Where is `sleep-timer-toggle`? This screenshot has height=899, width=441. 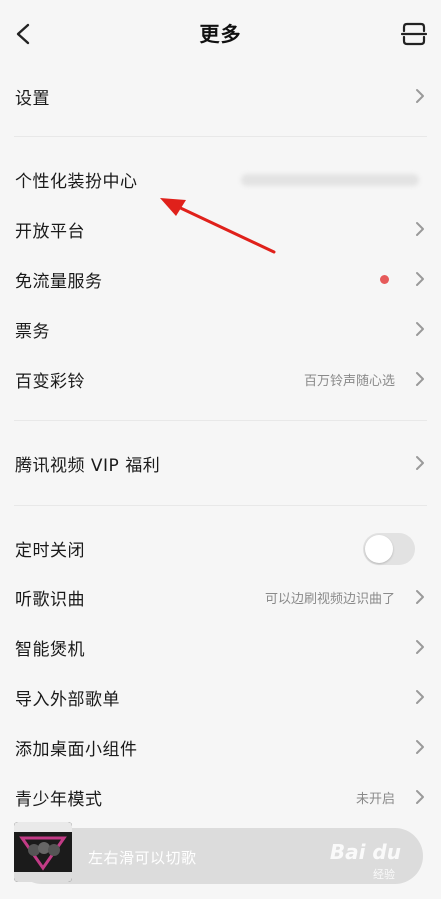 sleep-timer-toggle is located at coordinates (389, 549).